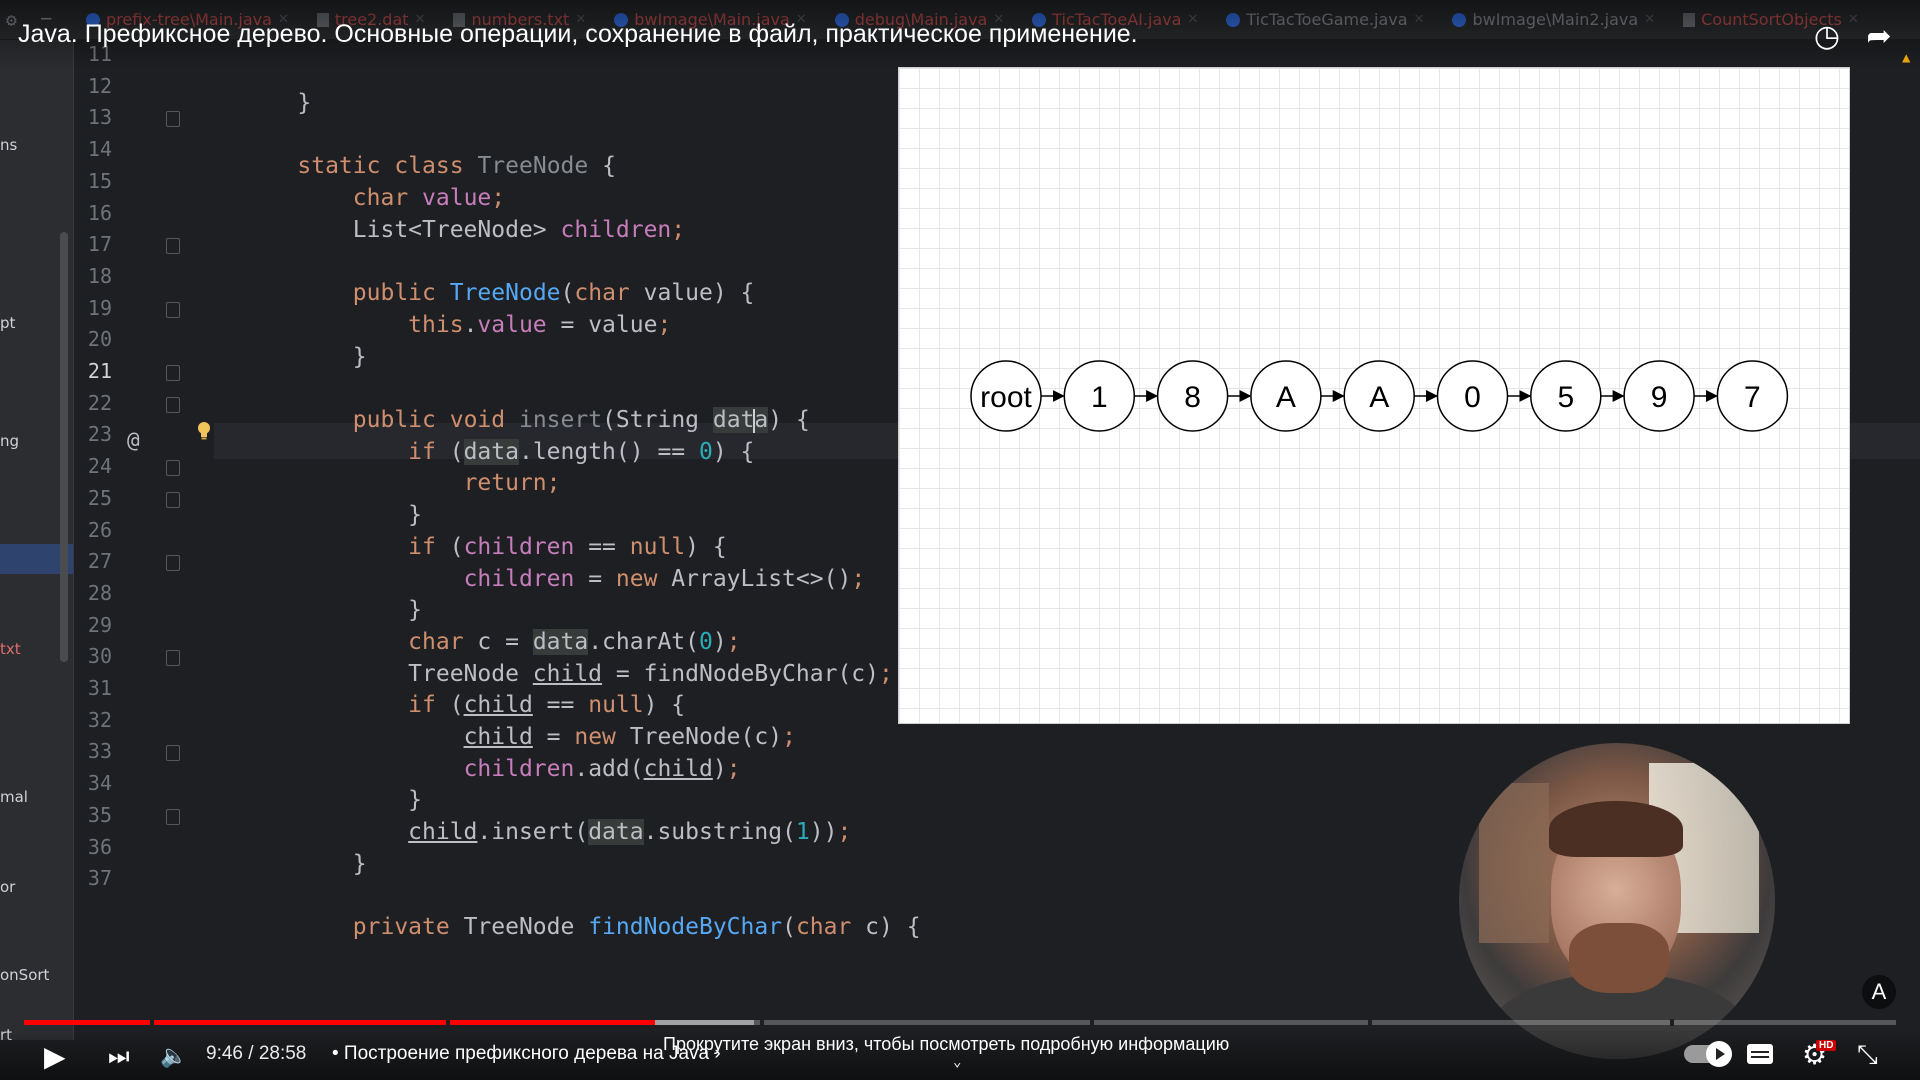 The image size is (1920, 1080). Describe the element at coordinates (1099, 397) in the screenshot. I see `diagram-node-label: 1` at that location.